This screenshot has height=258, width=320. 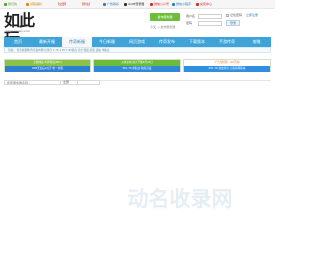 I want to click on register-link: 立即注册, so click(x=252, y=15).